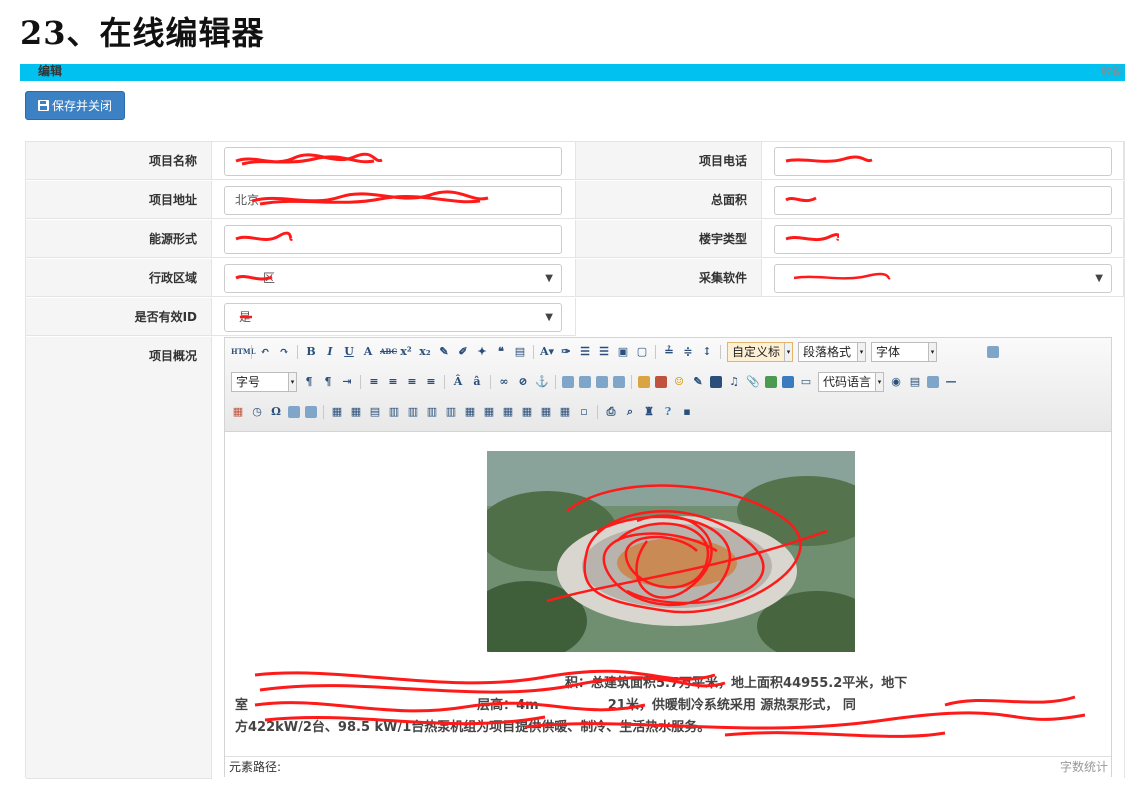  Describe the element at coordinates (413, 412) in the screenshot. I see `delete-row-icon: ▥` at that location.